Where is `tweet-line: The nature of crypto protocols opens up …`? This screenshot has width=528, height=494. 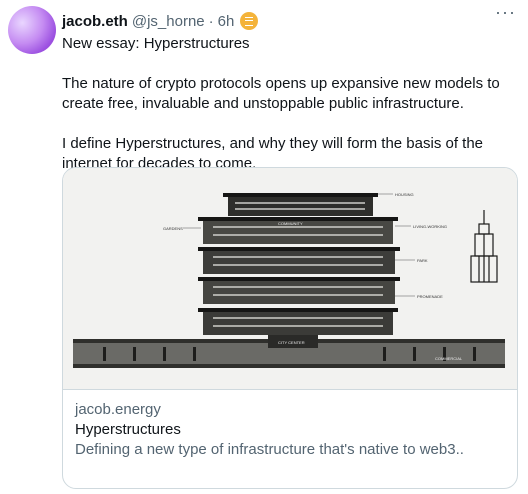
tweet-line: The nature of crypto protocols opens up … is located at coordinates (281, 93).